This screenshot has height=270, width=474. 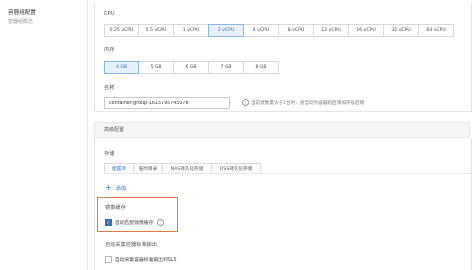 I want to click on cpu-option: 64 vCPU, so click(x=436, y=30).